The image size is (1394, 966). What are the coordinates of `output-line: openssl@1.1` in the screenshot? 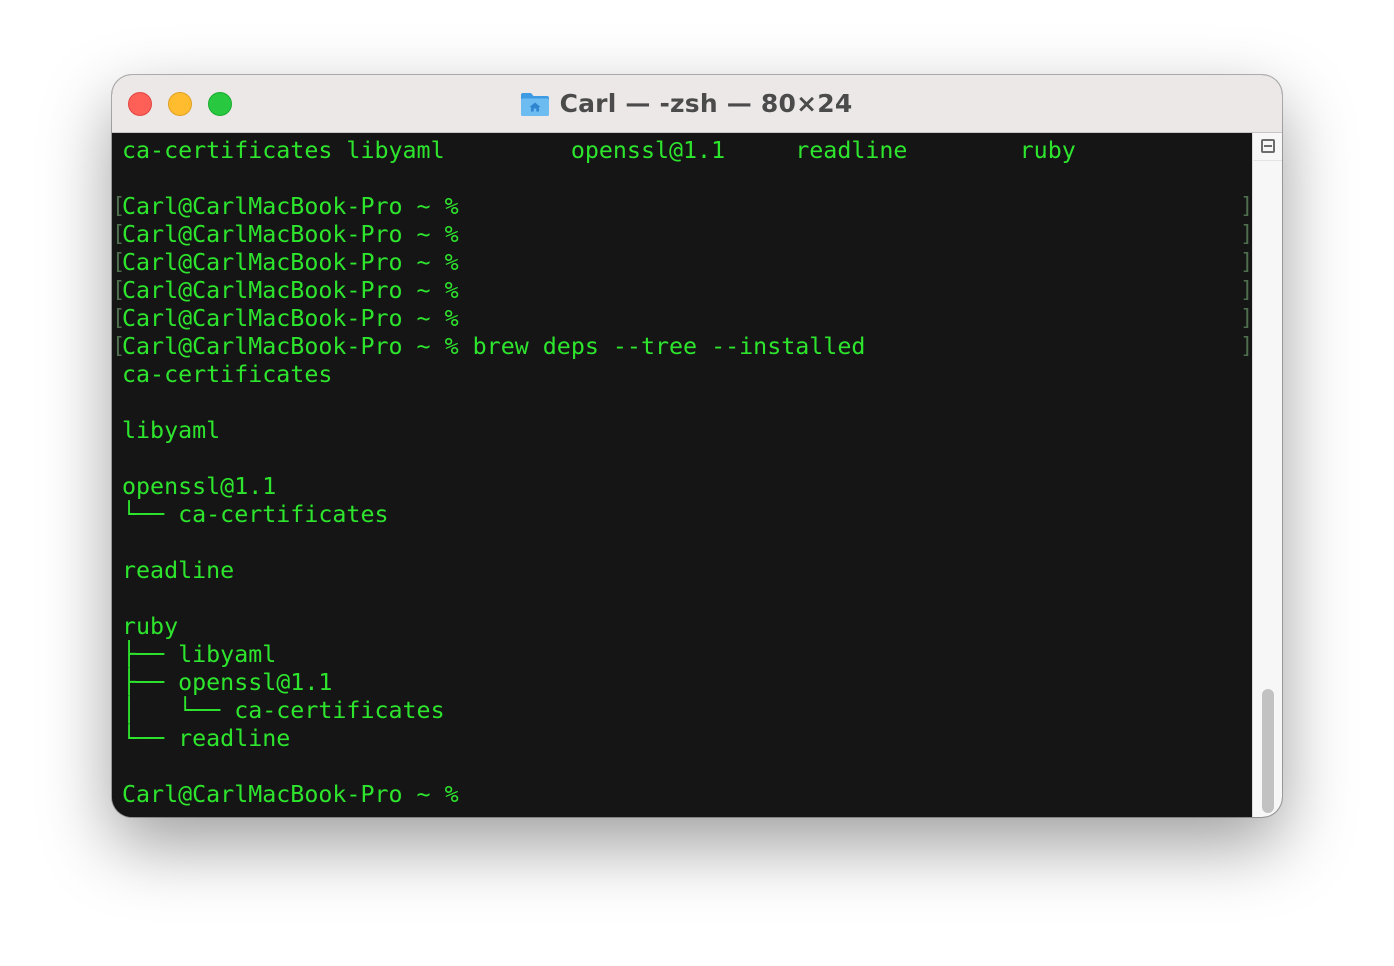 It's located at (199, 486).